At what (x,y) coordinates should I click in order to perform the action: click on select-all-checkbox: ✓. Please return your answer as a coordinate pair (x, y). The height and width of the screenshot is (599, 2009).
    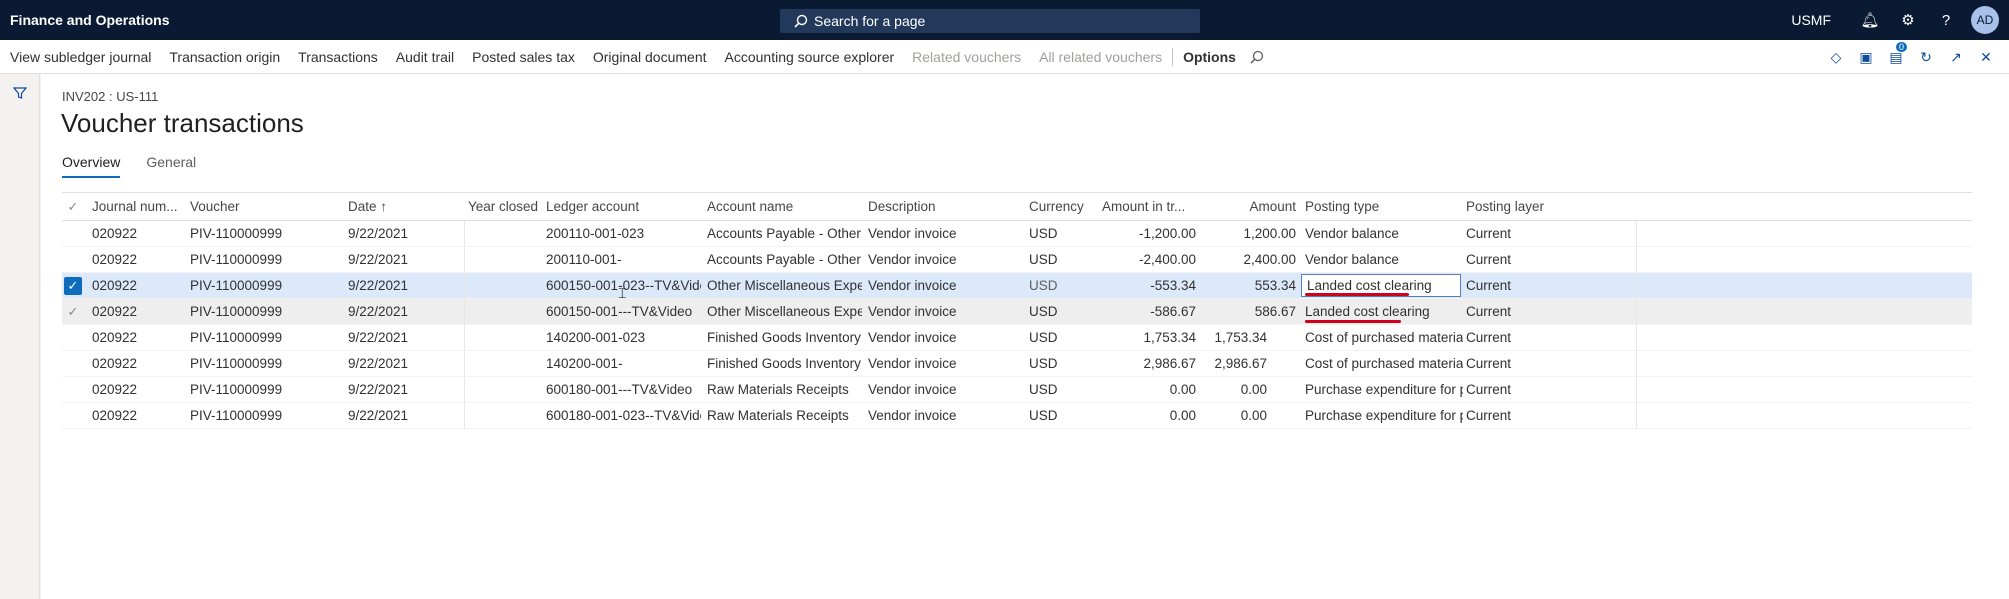
    Looking at the image, I should click on (73, 207).